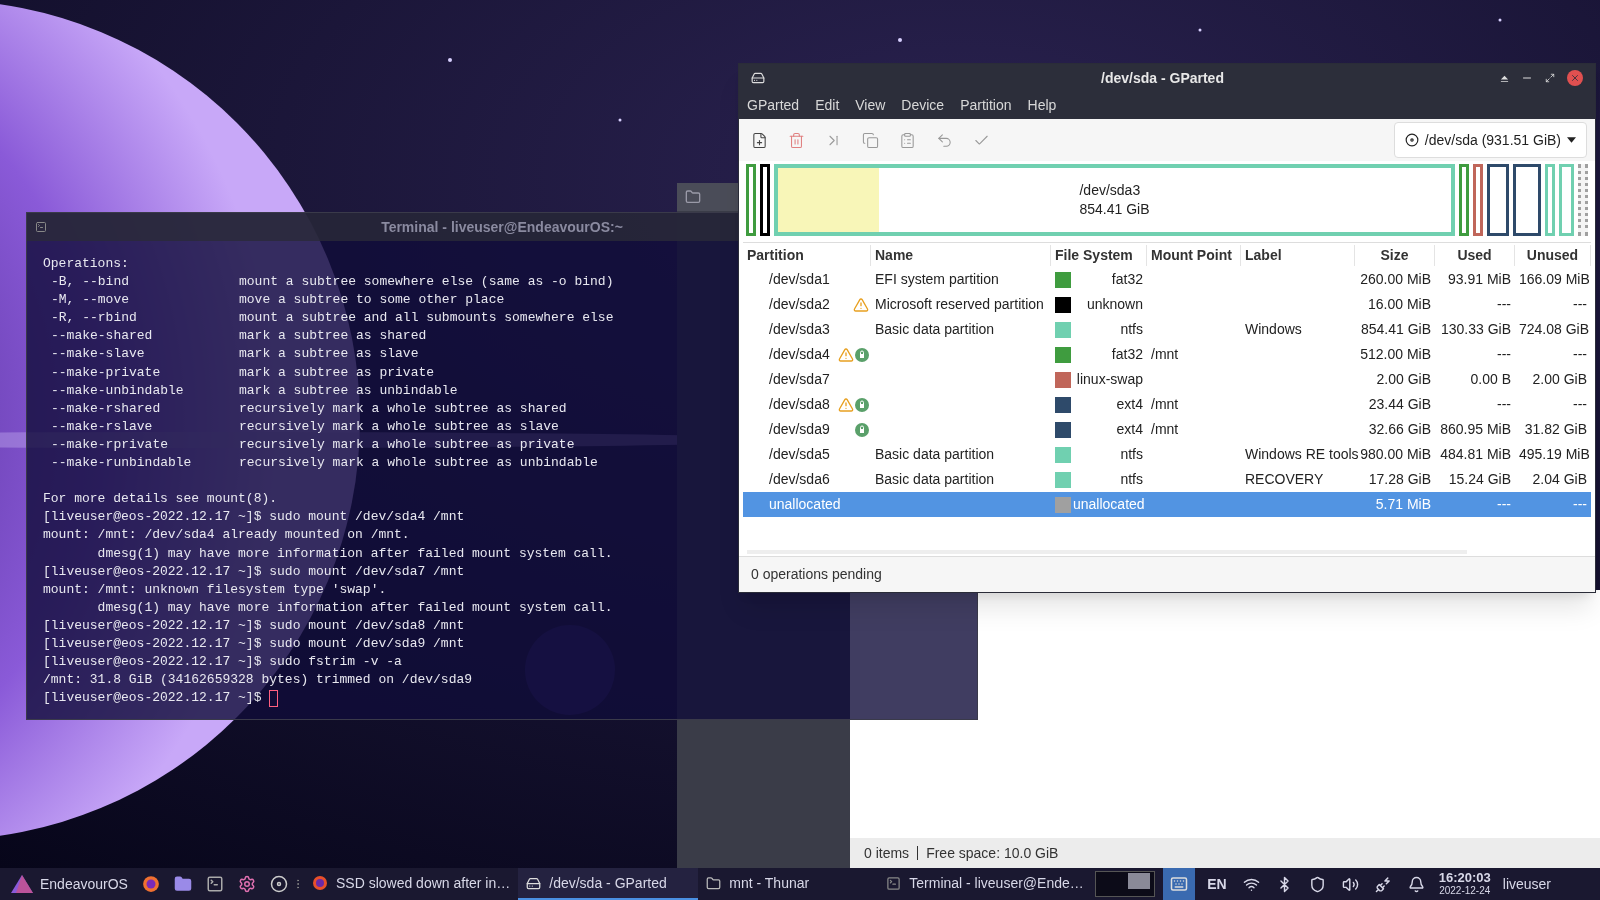 Image resolution: width=1600 pixels, height=900 pixels. I want to click on table-cell-text: /dev/sda9, so click(799, 429).